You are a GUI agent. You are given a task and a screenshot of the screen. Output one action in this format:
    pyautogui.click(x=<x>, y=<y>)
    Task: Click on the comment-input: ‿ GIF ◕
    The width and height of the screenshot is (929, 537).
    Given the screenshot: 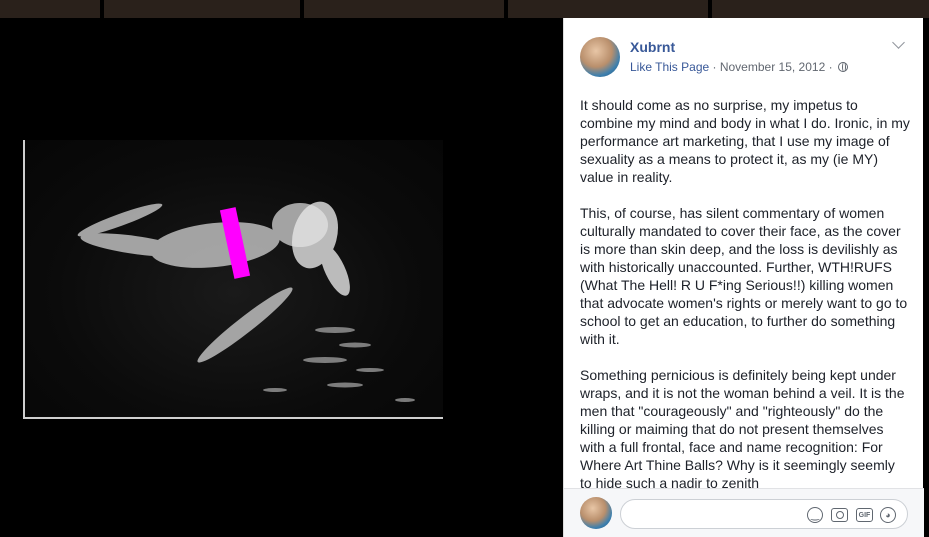 What is the action you would take?
    pyautogui.click(x=764, y=514)
    